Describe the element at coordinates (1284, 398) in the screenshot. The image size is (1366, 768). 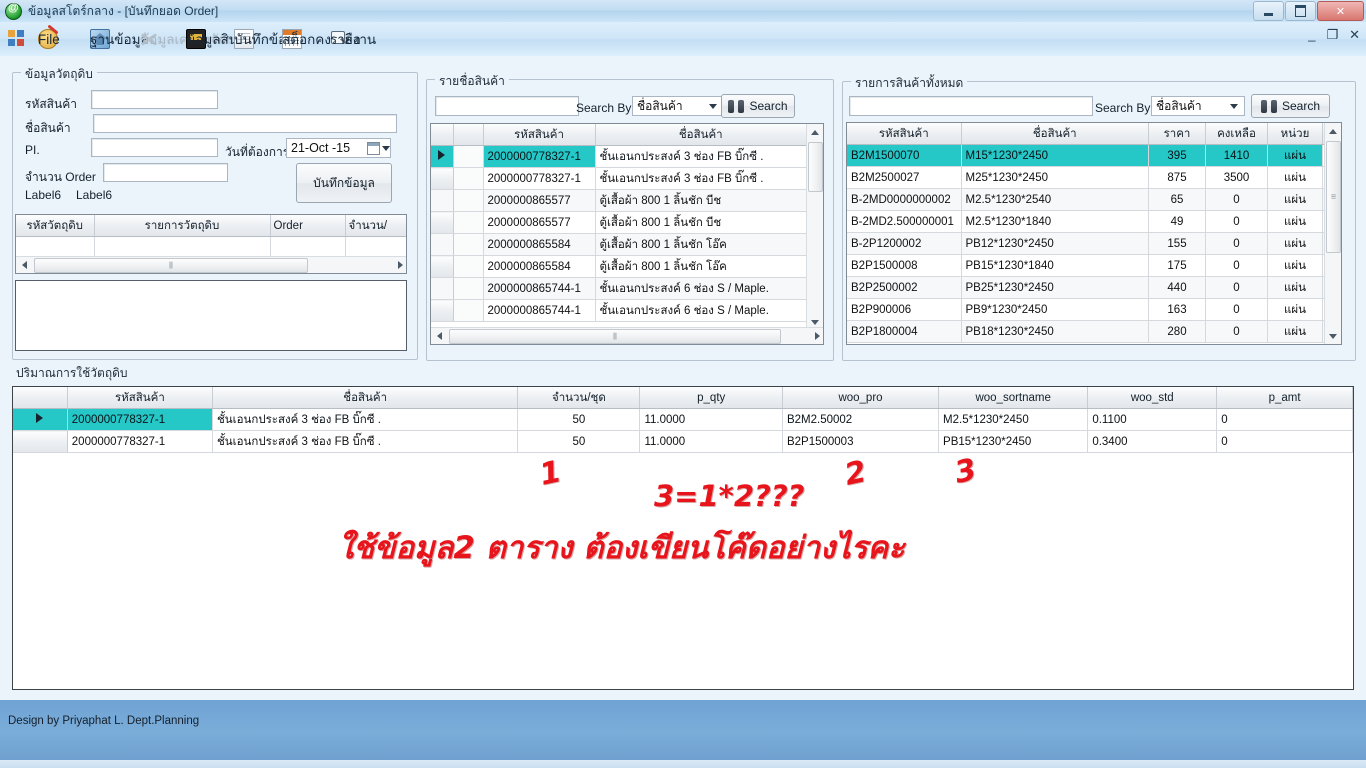
I see `usage-col-pamt: p_amt` at that location.